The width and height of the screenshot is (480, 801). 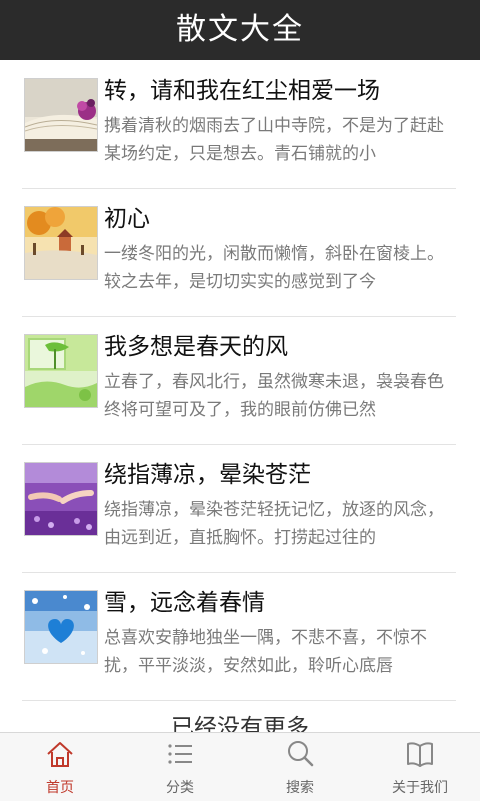 I want to click on tab-label: 搜索, so click(x=300, y=788).